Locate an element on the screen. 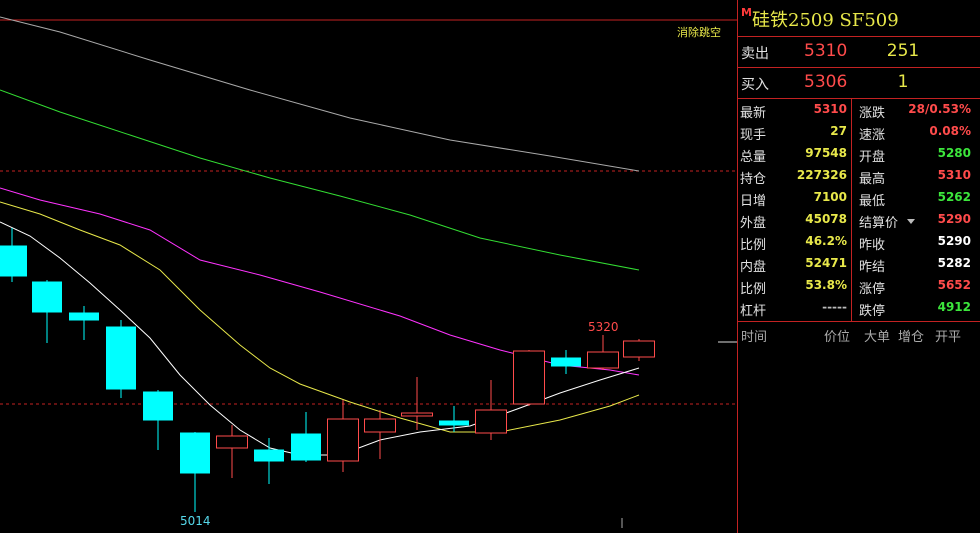 This screenshot has height=533, width=980. stats-row: 持仓 227326 最高 5310 is located at coordinates (859, 176).